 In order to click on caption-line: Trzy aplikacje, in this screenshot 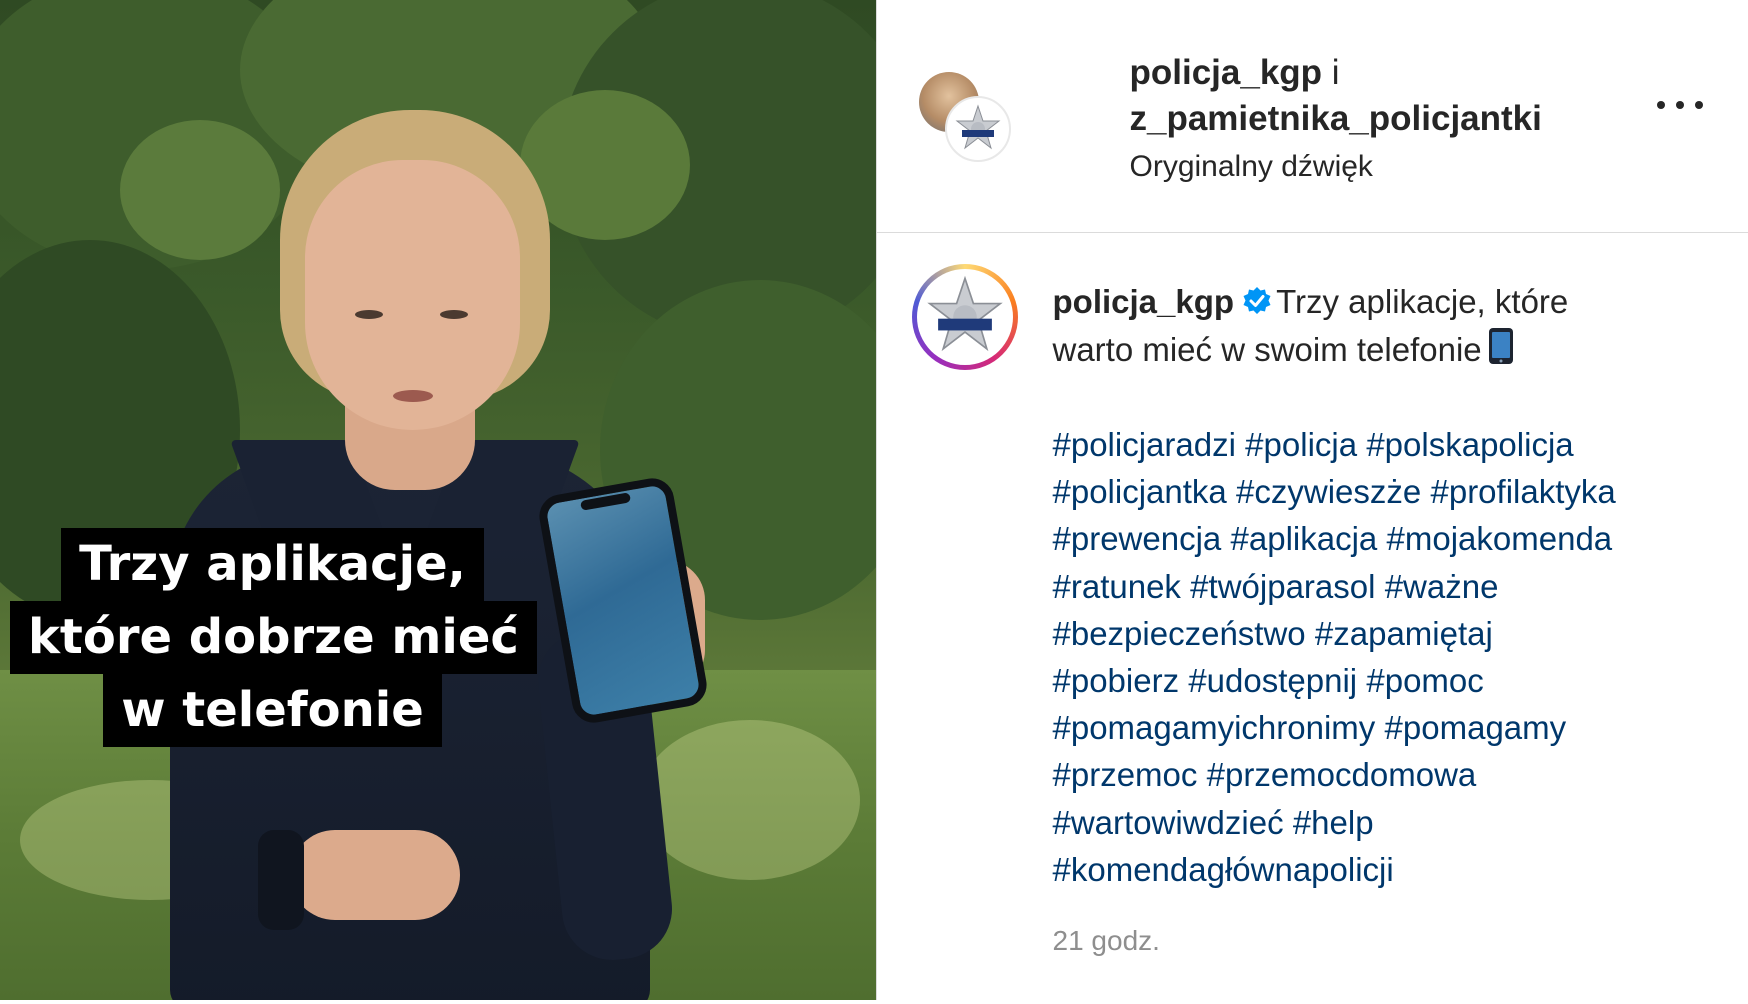, I will do `click(272, 564)`.